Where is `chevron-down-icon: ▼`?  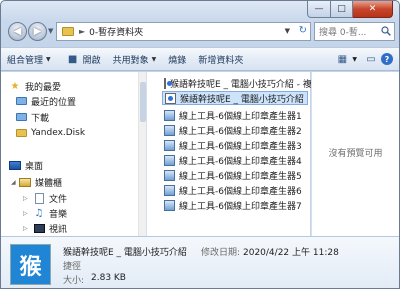 chevron-down-icon: ▼ is located at coordinates (154, 59).